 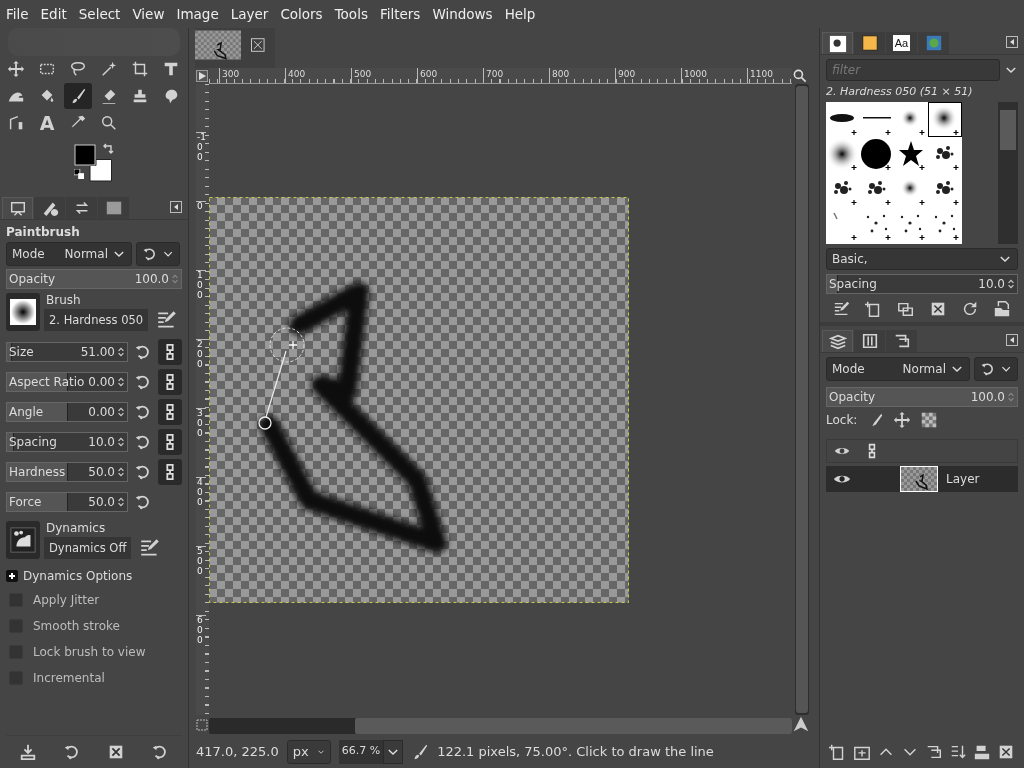 What do you see at coordinates (958, 752) in the screenshot?
I see `merge-icon` at bounding box center [958, 752].